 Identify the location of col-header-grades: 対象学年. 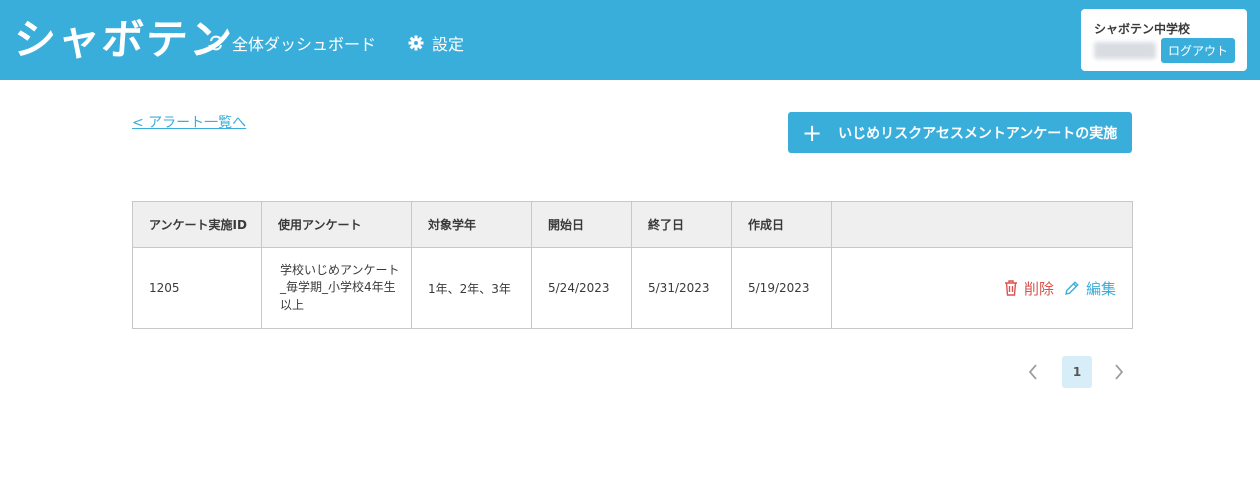
(471, 224).